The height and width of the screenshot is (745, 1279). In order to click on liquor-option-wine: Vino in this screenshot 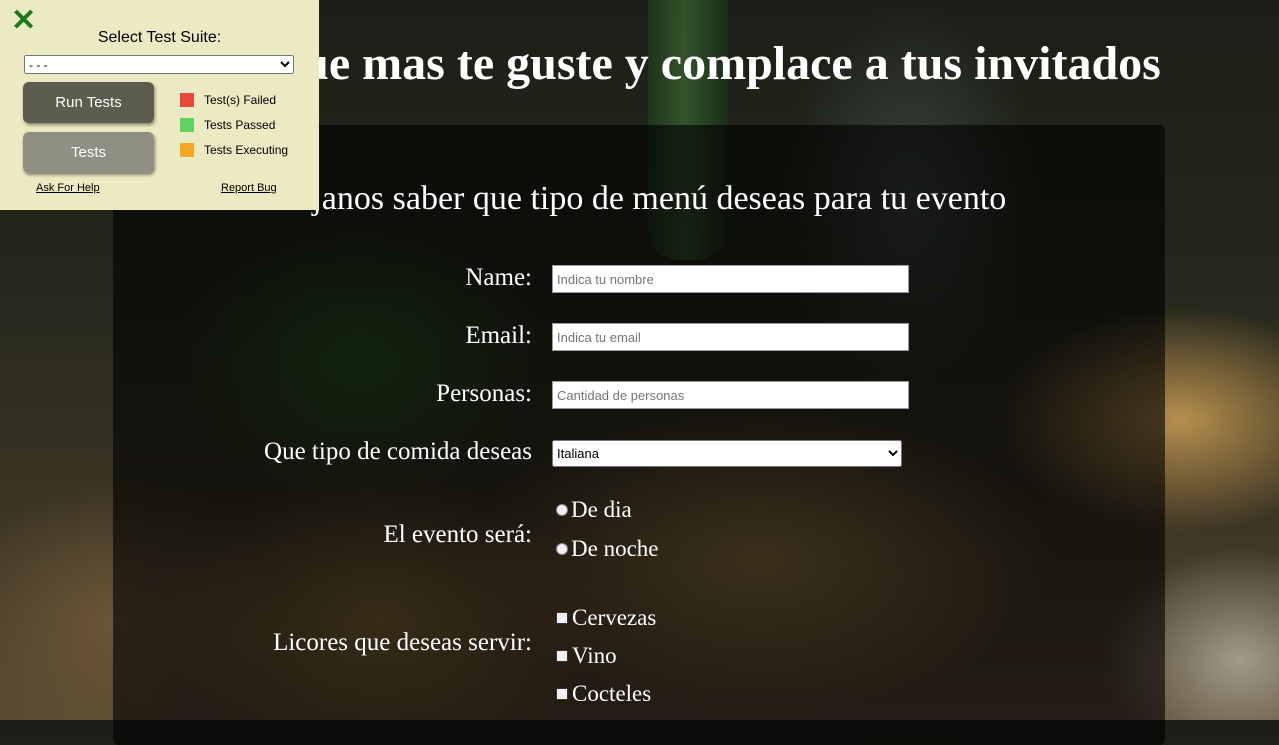, I will do `click(586, 656)`.